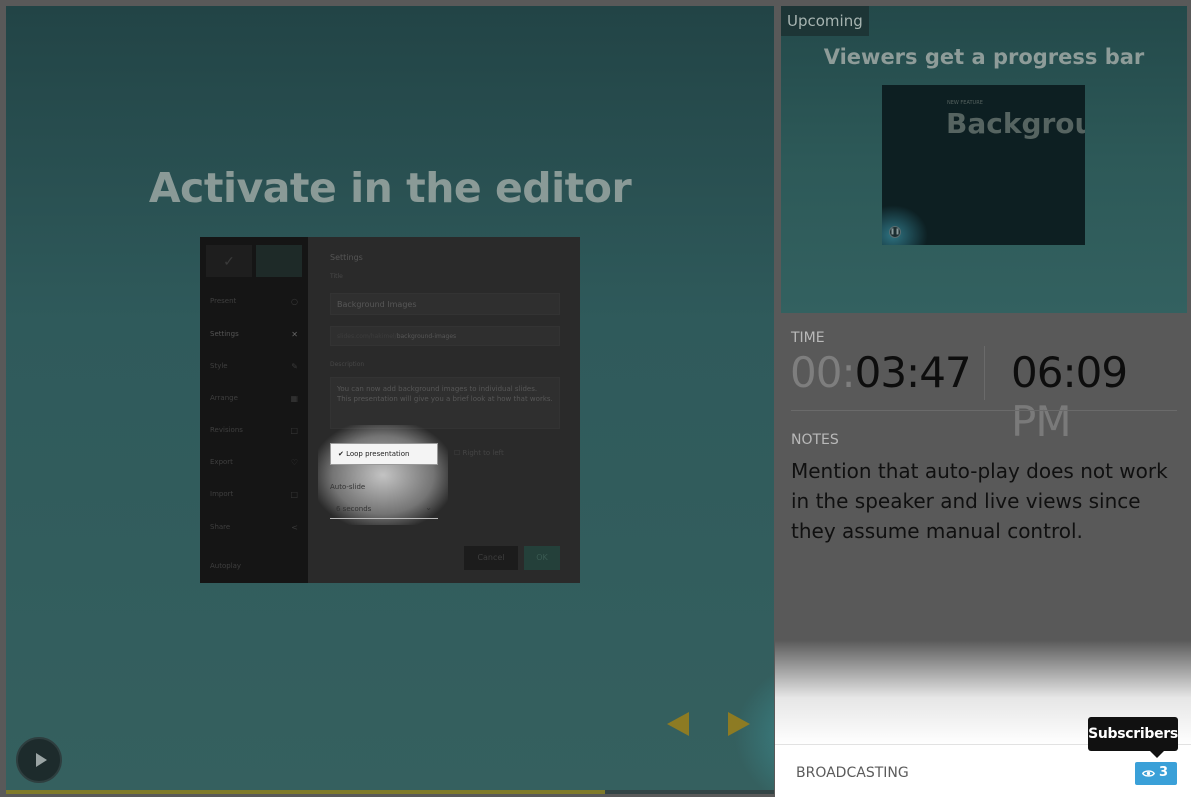 The image size is (1191, 797). What do you see at coordinates (1148, 773) in the screenshot?
I see `eye-icon` at bounding box center [1148, 773].